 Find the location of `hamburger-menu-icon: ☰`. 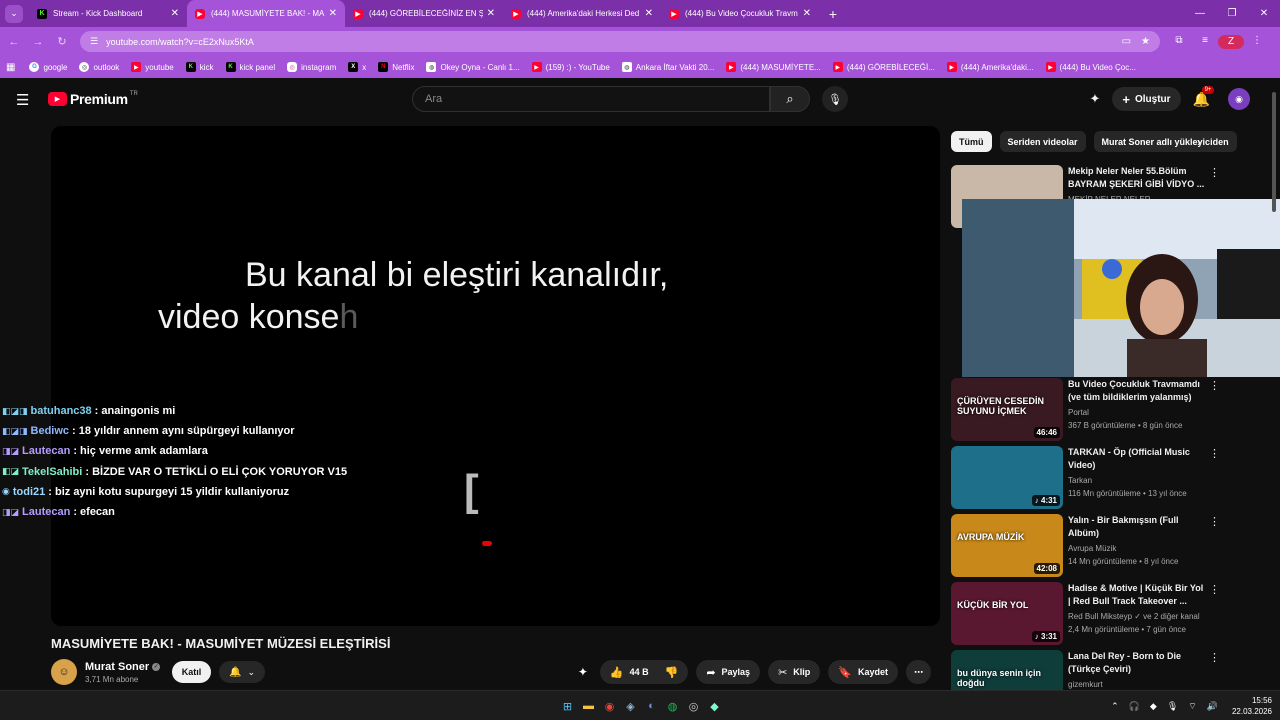

hamburger-menu-icon: ☰ is located at coordinates (22, 100).